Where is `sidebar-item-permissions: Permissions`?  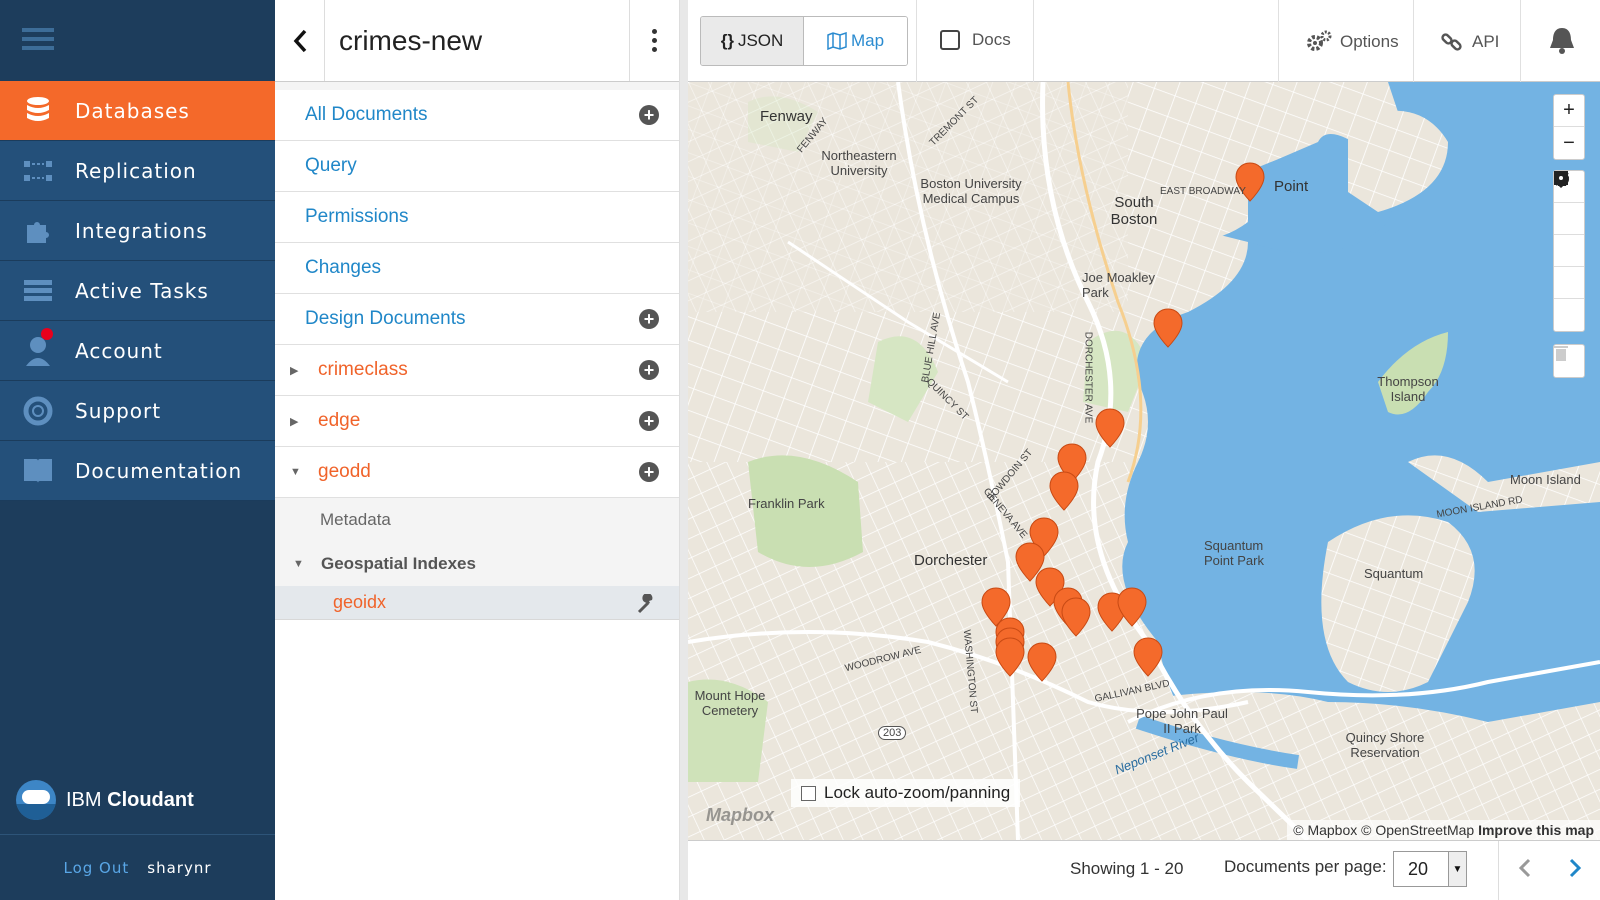 sidebar-item-permissions: Permissions is located at coordinates (477, 217).